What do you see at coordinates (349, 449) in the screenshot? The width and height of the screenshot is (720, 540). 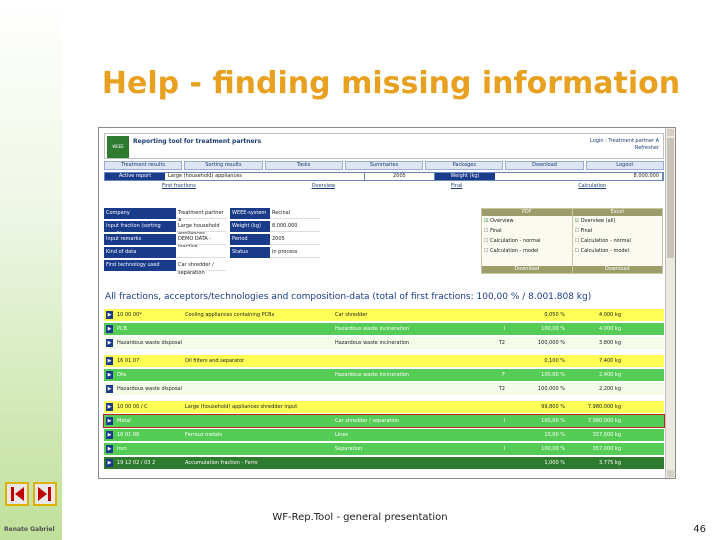 I see `row-cell: Separation` at bounding box center [349, 449].